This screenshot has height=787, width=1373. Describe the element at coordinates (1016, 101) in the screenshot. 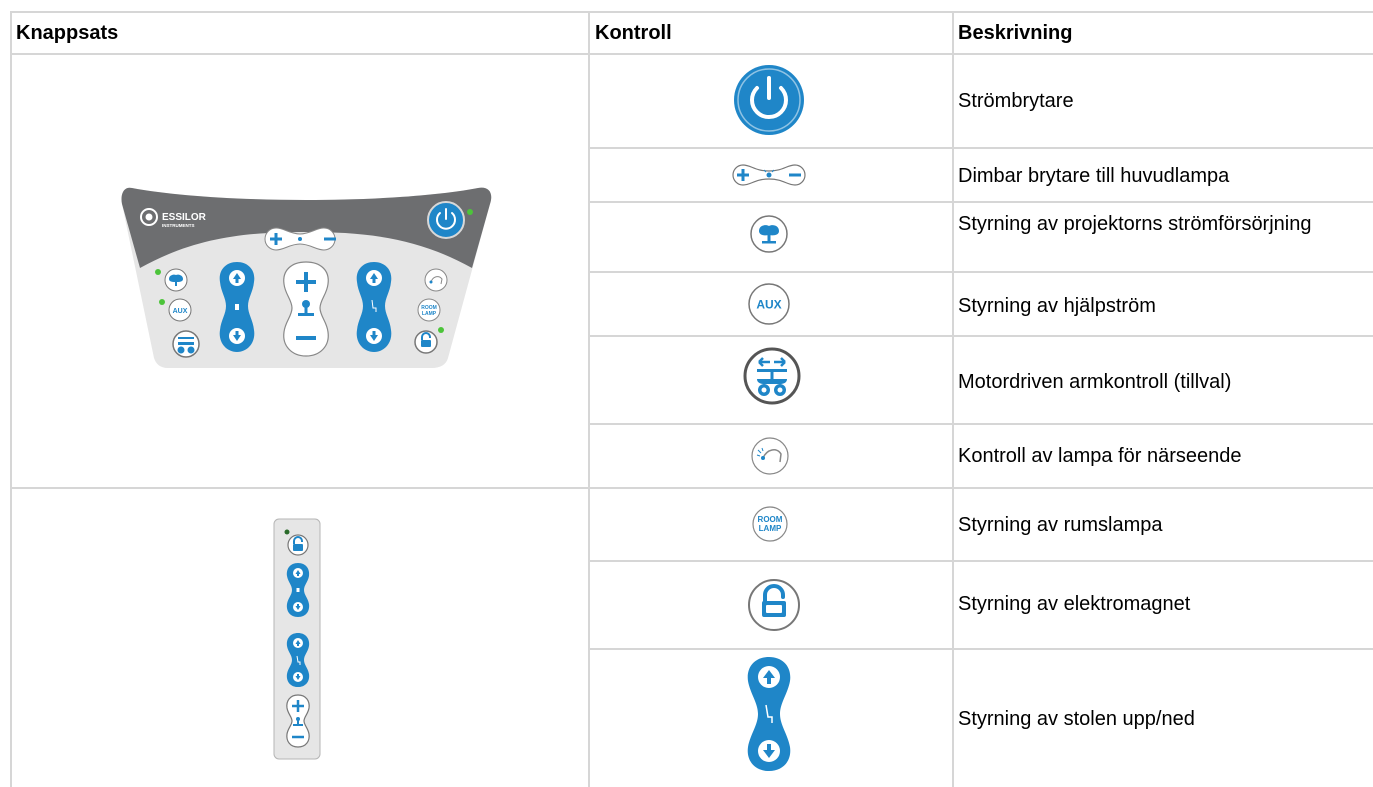

I see `description-text: Strömbrytare` at that location.